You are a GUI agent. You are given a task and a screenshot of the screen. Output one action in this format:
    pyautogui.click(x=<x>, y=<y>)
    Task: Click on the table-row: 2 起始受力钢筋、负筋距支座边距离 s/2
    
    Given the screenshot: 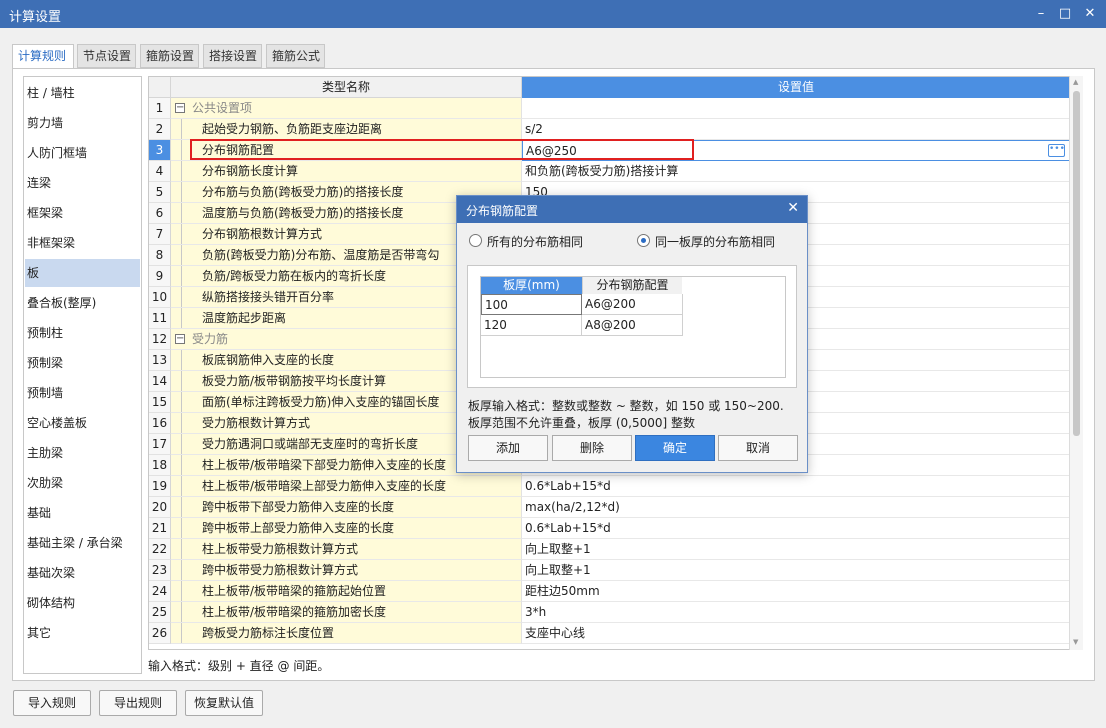 What is the action you would take?
    pyautogui.click(x=609, y=129)
    